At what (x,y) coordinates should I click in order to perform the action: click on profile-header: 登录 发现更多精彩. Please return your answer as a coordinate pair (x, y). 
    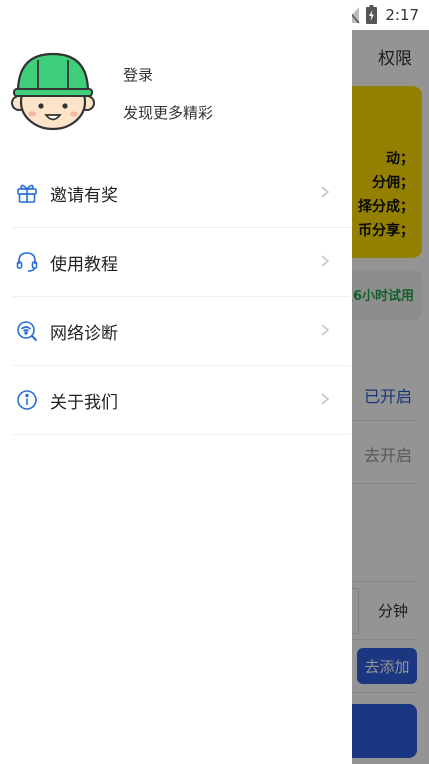
    Looking at the image, I should click on (176, 95).